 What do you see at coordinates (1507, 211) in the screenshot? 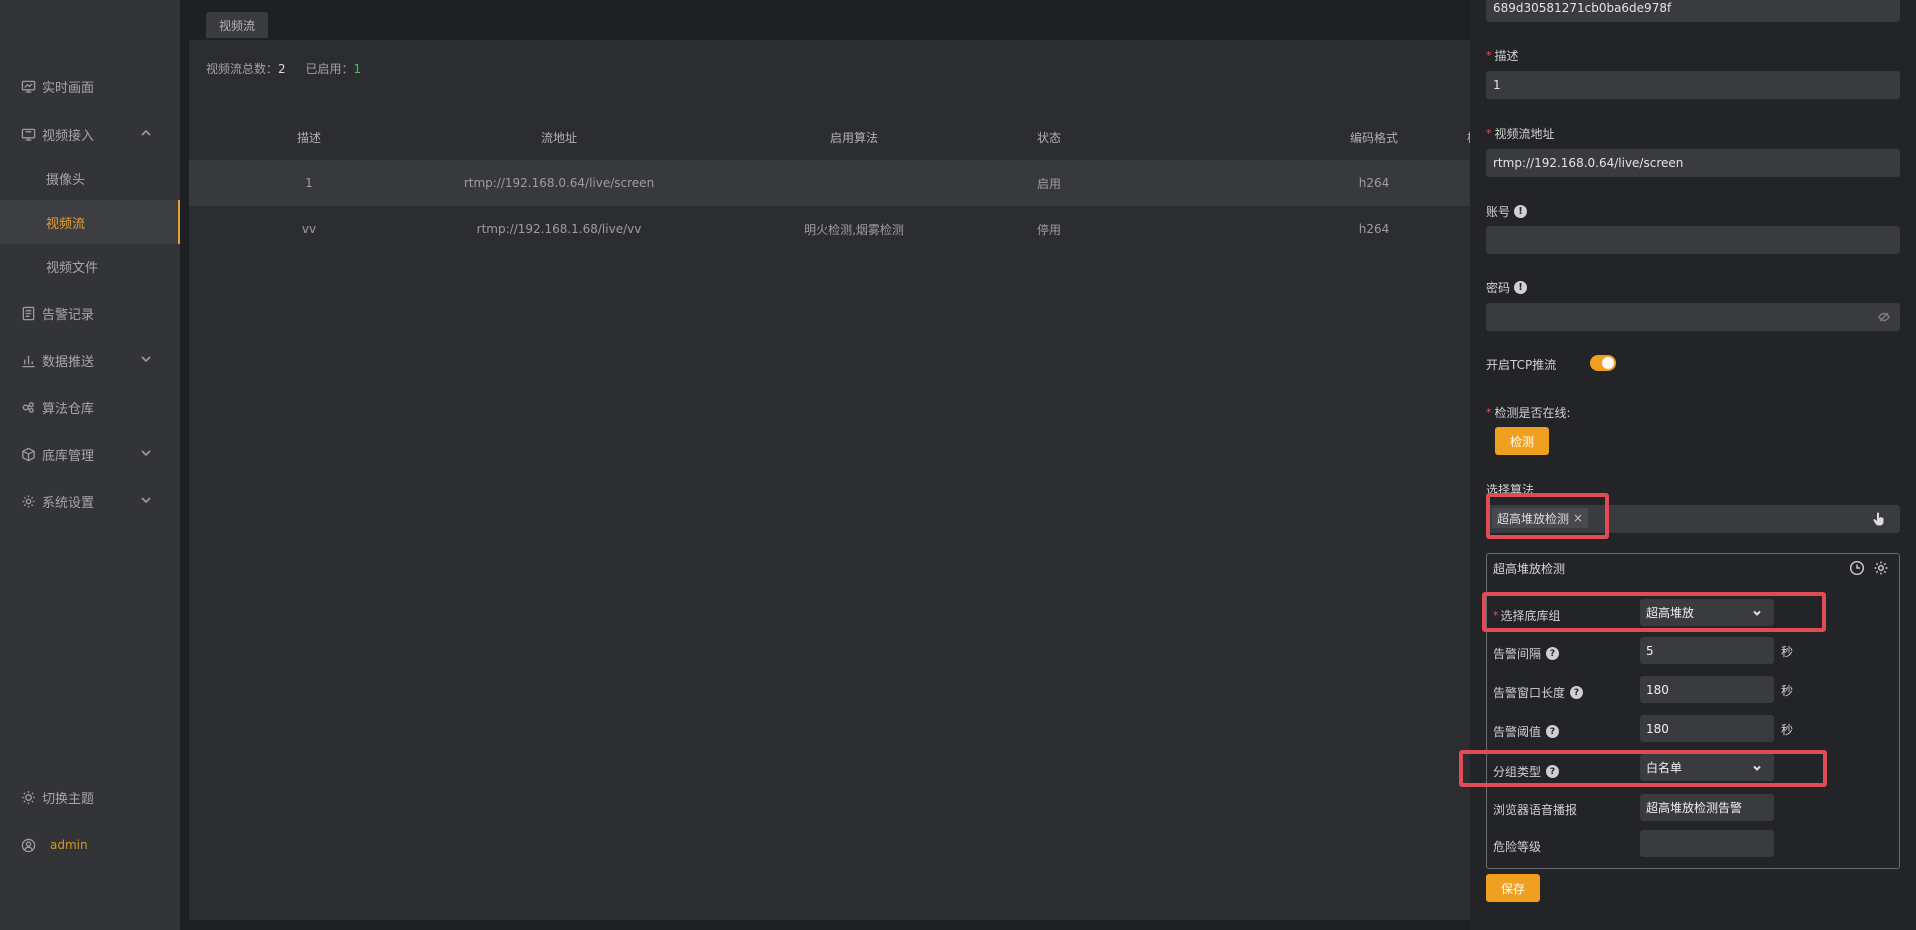
I see `account-label: 账号!` at bounding box center [1507, 211].